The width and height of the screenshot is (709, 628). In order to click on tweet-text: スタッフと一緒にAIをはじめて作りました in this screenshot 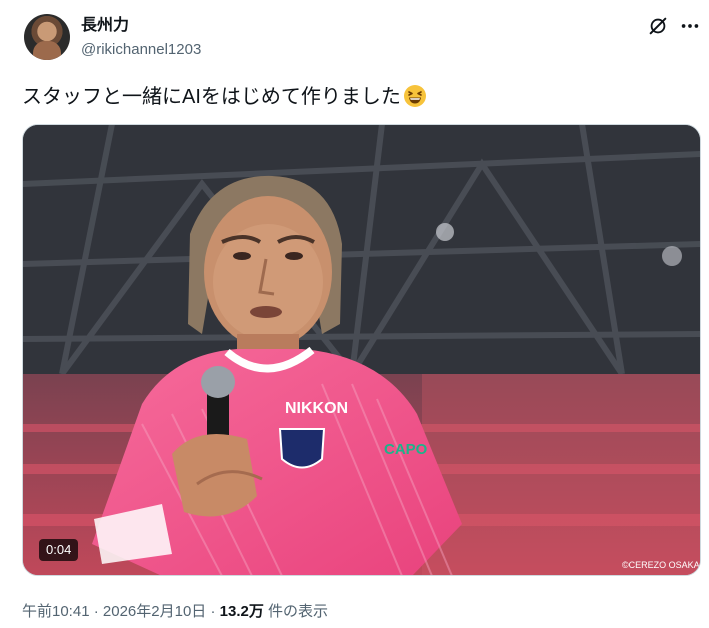, I will do `click(224, 97)`.